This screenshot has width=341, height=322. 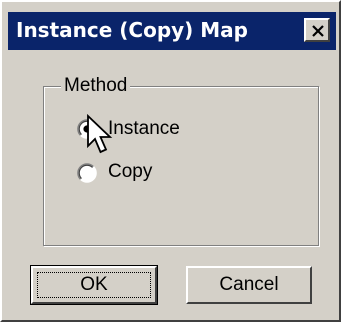 What do you see at coordinates (132, 30) in the screenshot?
I see `window-title: Instance (Copy) Map` at bounding box center [132, 30].